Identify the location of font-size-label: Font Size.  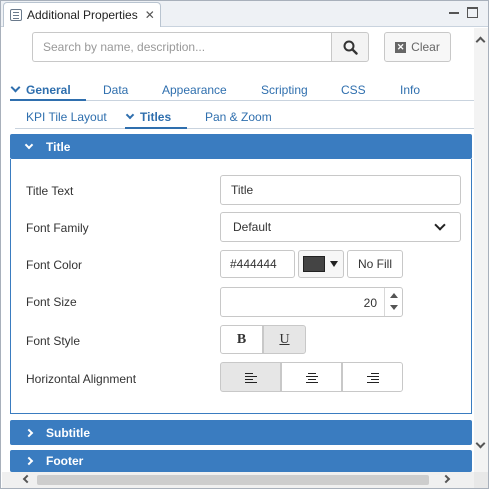
(51, 302).